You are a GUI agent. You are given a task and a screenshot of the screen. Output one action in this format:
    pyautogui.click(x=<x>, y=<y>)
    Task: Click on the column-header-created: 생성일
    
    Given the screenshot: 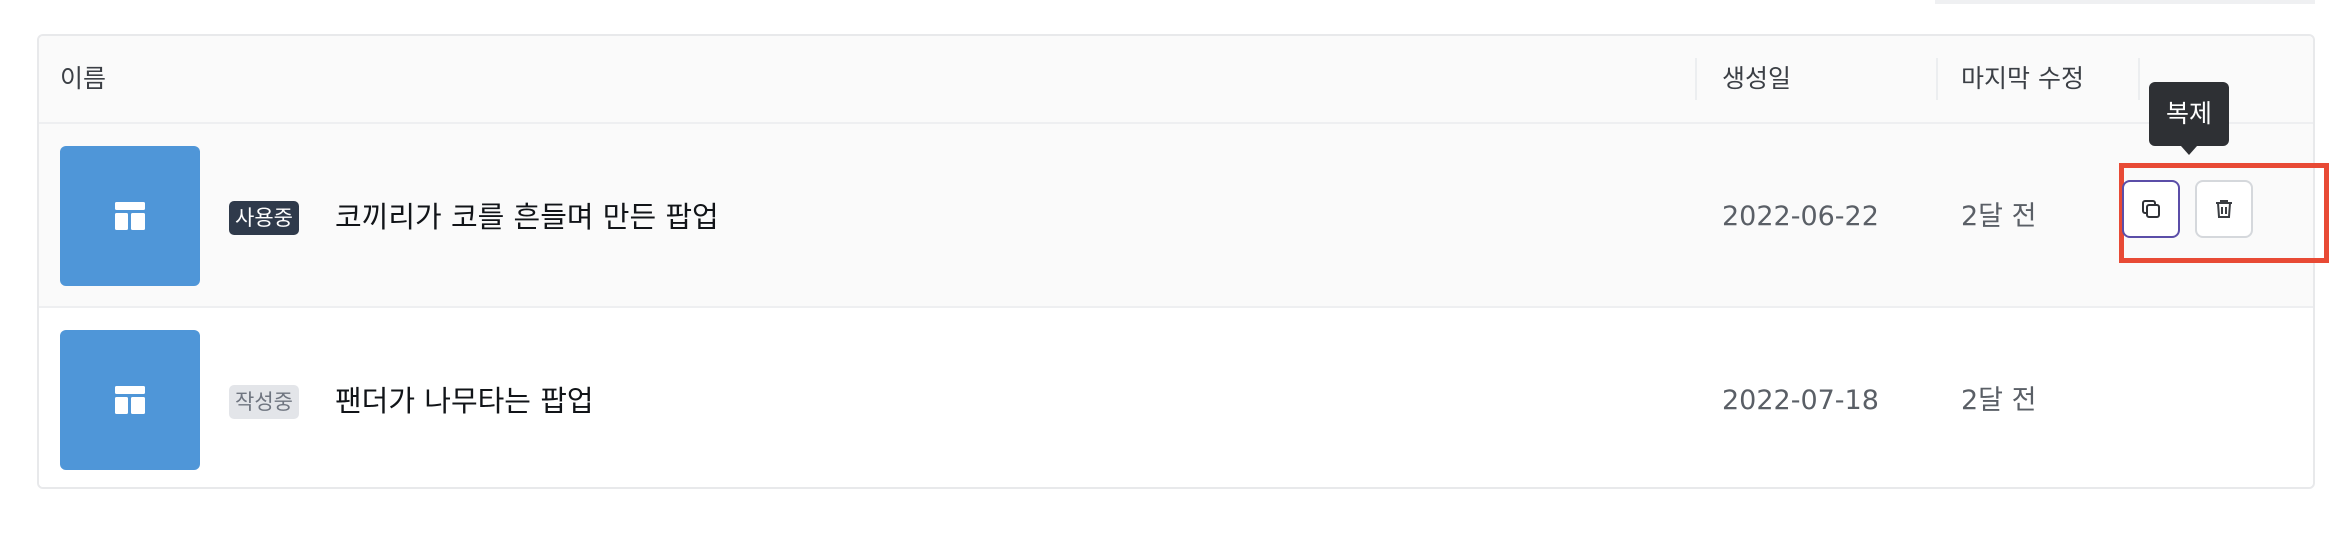 What is the action you would take?
    pyautogui.click(x=1756, y=79)
    